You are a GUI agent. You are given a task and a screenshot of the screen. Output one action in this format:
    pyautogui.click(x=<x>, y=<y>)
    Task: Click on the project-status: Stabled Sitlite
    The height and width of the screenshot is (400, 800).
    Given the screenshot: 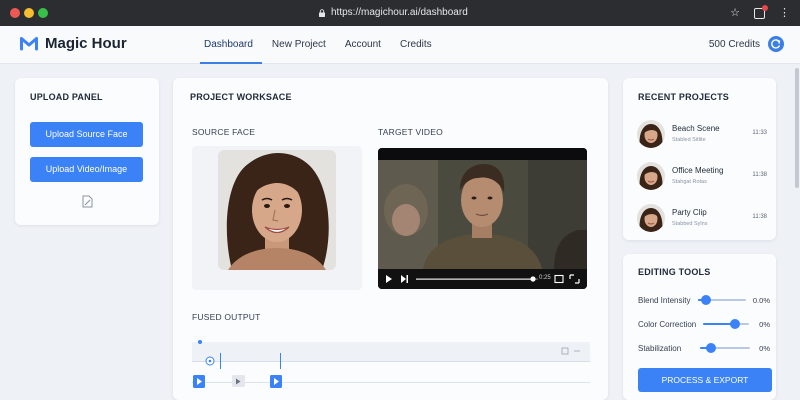 What is the action you would take?
    pyautogui.click(x=689, y=140)
    